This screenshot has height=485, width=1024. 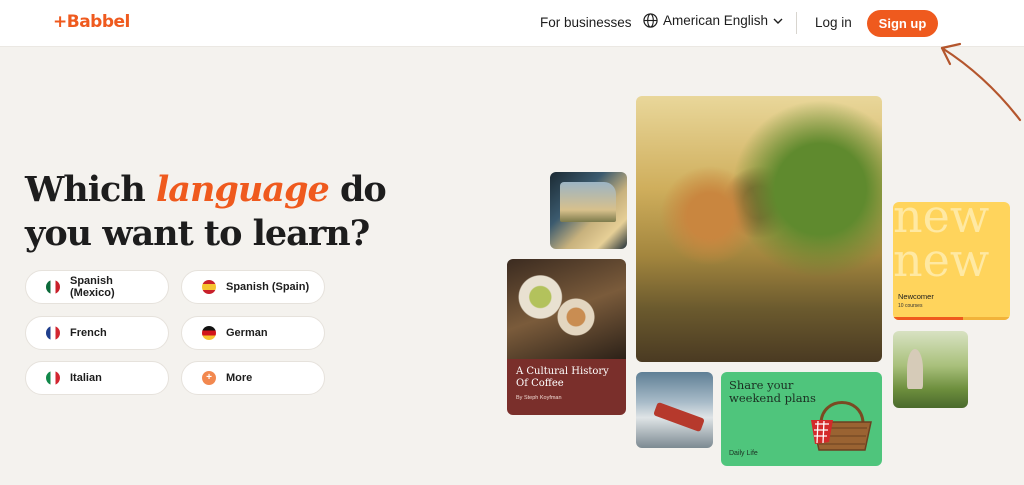 What do you see at coordinates (716, 20) in the screenshot?
I see `language-label: American English` at bounding box center [716, 20].